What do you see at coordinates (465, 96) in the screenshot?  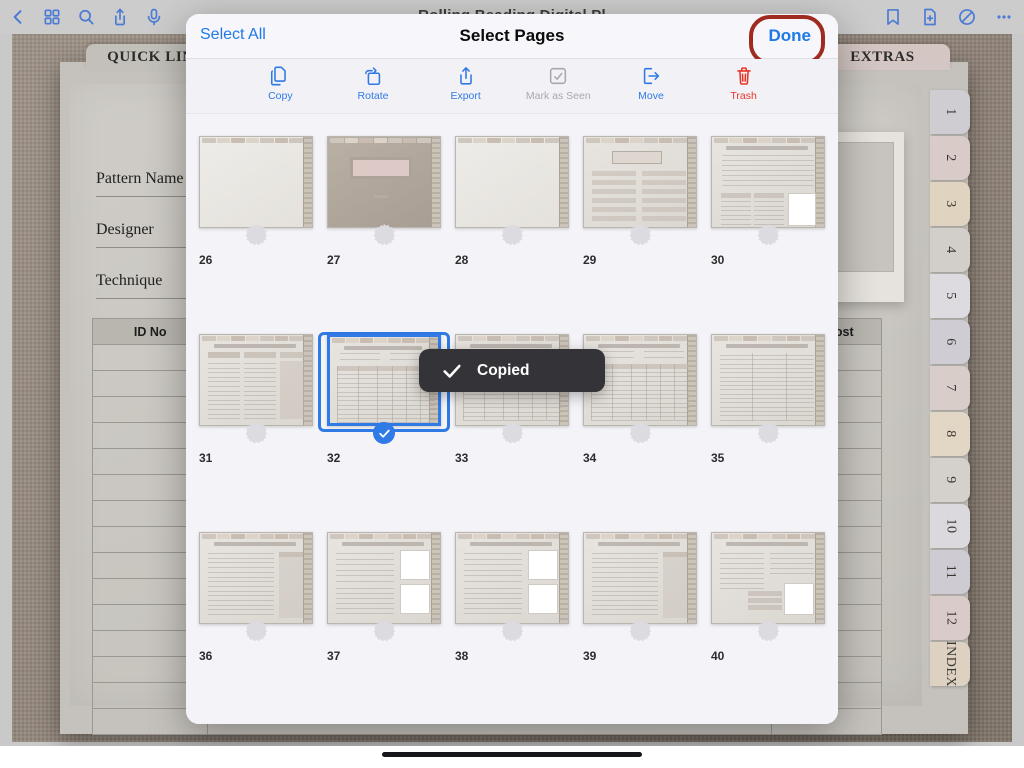 I see `toolbar-button-label: Export` at bounding box center [465, 96].